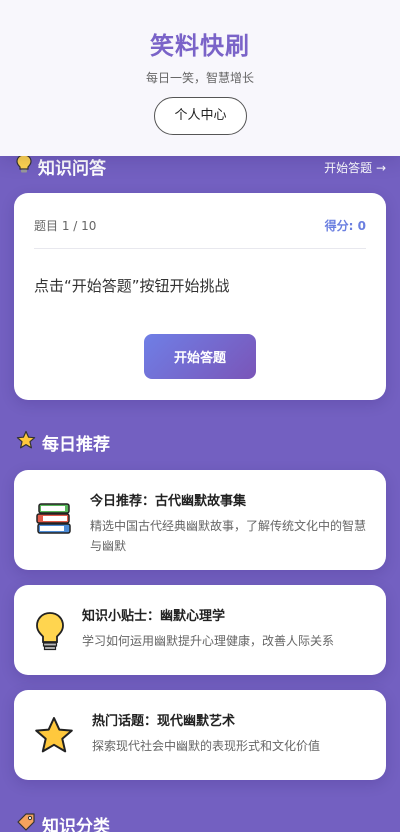 Image resolution: width=400 pixels, height=832 pixels. What do you see at coordinates (208, 641) in the screenshot?
I see `recommend-desc: 学习如何运用幽默提升心理健康，改善人际关系` at bounding box center [208, 641].